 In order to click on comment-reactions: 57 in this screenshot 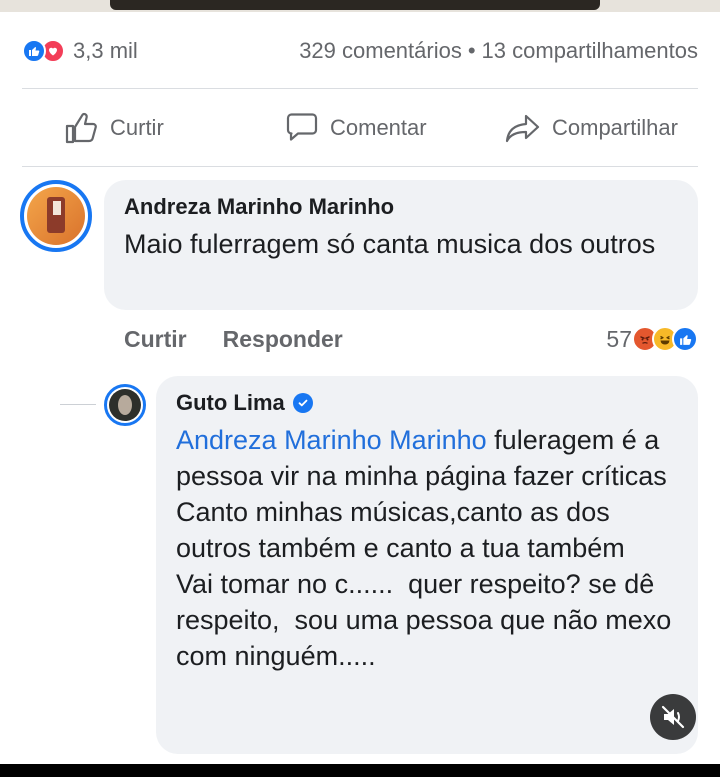, I will do `click(652, 339)`.